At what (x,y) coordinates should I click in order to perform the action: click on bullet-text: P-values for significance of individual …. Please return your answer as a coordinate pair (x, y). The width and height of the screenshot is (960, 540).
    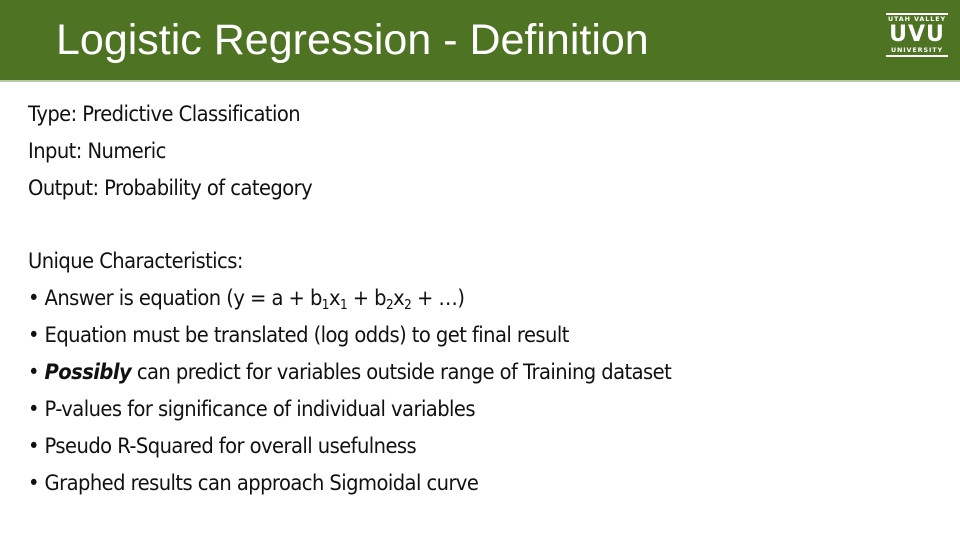
    Looking at the image, I should click on (260, 409).